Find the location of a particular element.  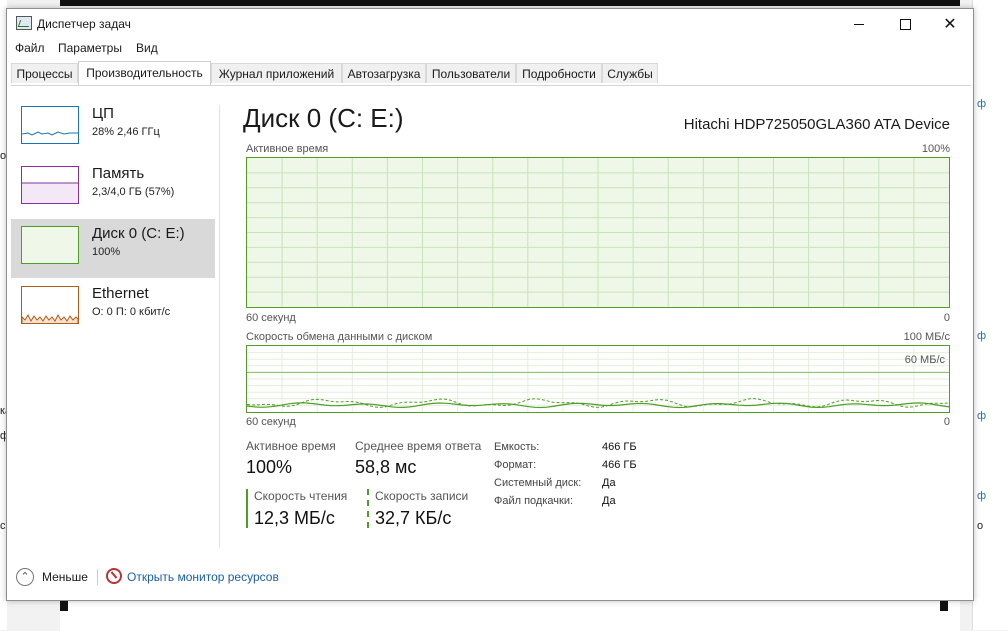

maximize-button is located at coordinates (905, 24).